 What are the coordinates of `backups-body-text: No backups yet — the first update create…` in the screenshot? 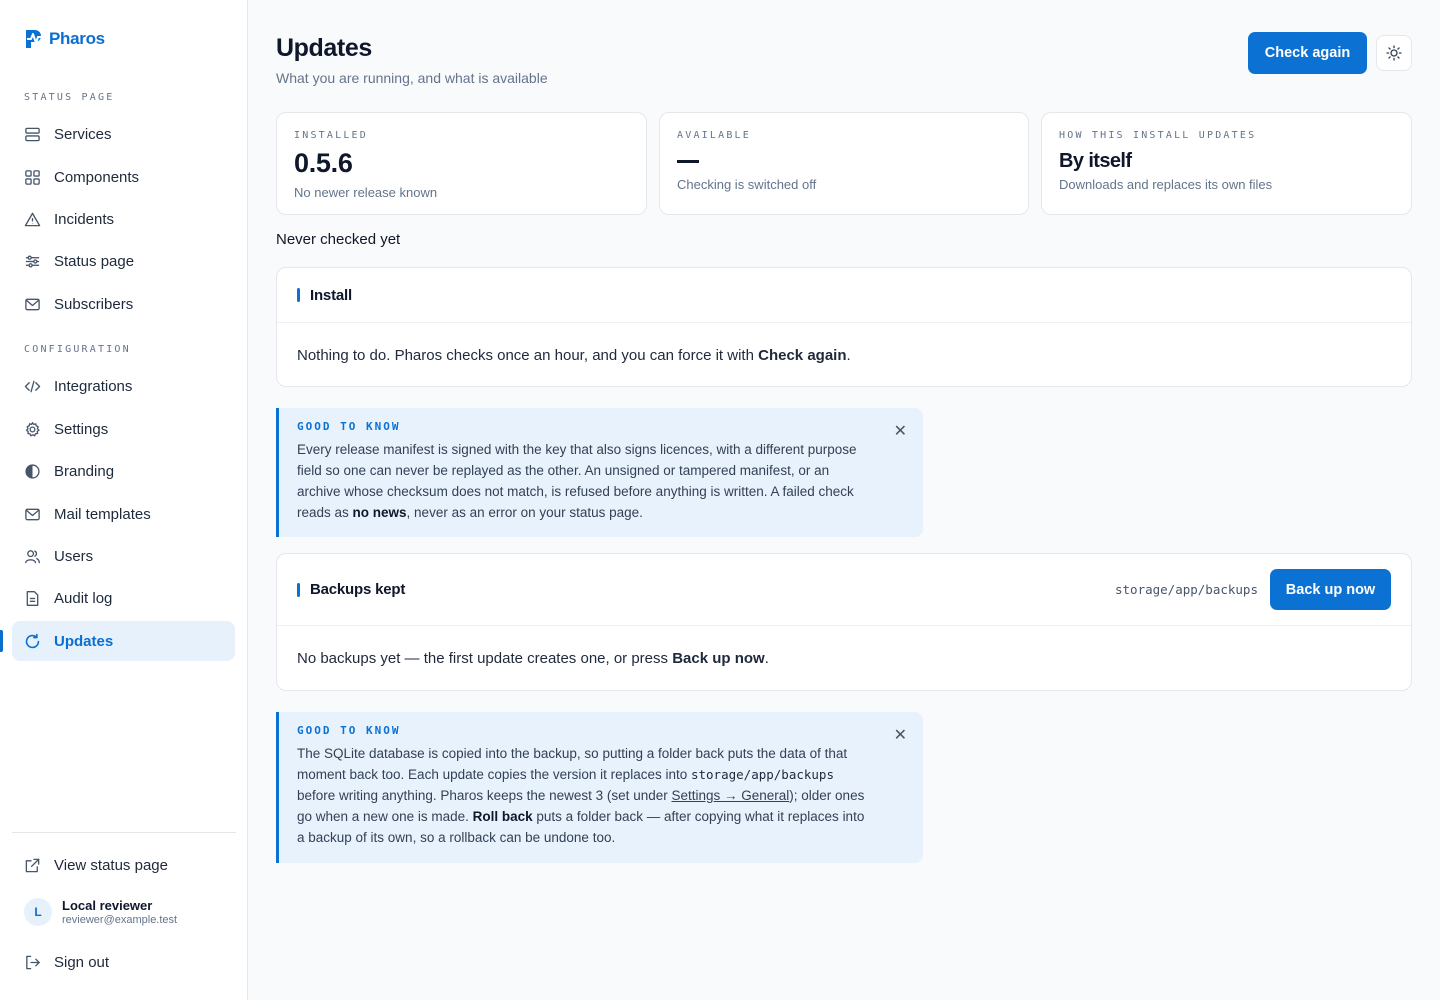 It's located at (485, 658).